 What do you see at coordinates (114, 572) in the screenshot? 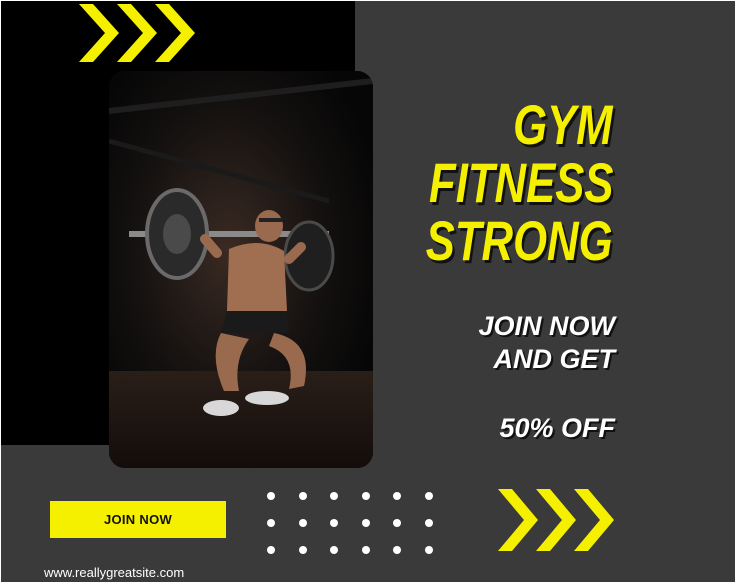
I see `website-url: www.reallygreatsite.com` at bounding box center [114, 572].